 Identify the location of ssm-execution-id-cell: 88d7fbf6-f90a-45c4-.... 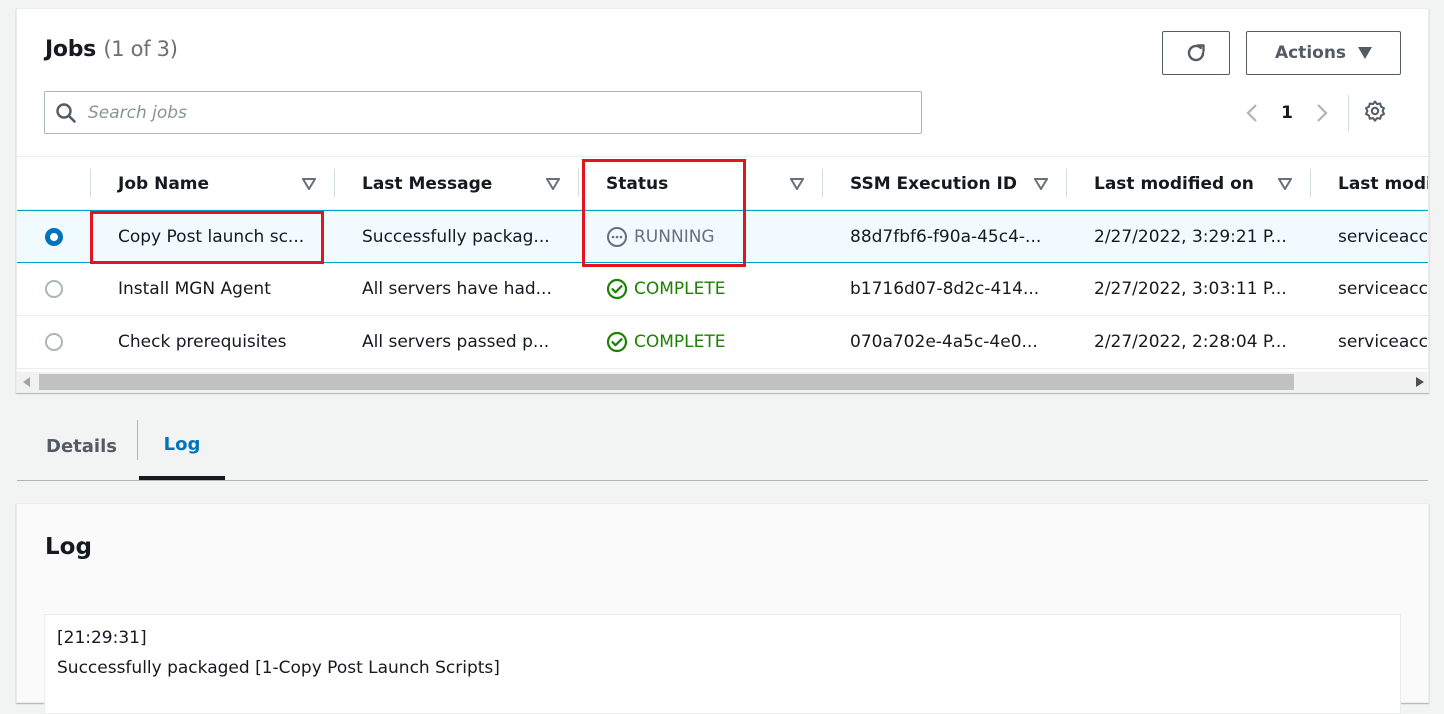
(946, 237).